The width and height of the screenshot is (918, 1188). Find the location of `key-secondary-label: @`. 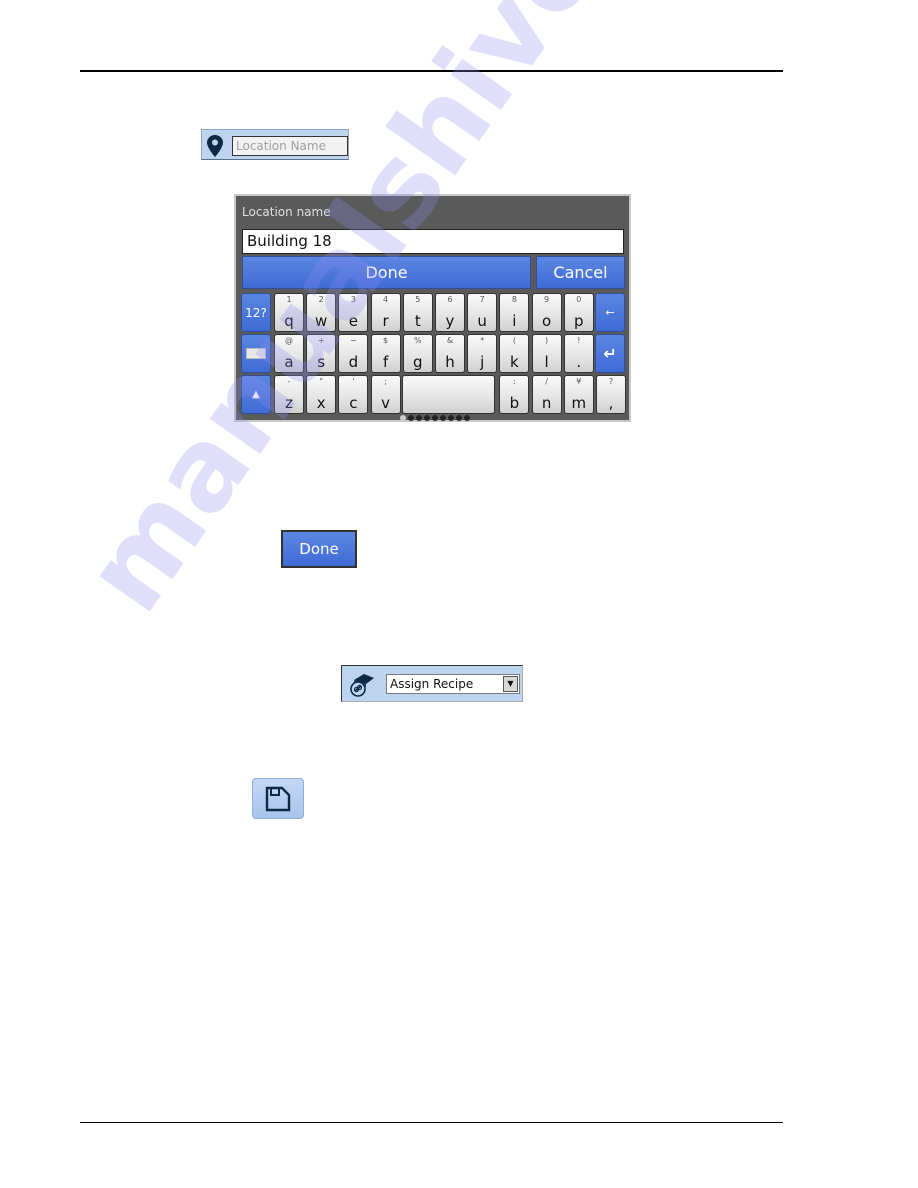

key-secondary-label: @ is located at coordinates (289, 340).